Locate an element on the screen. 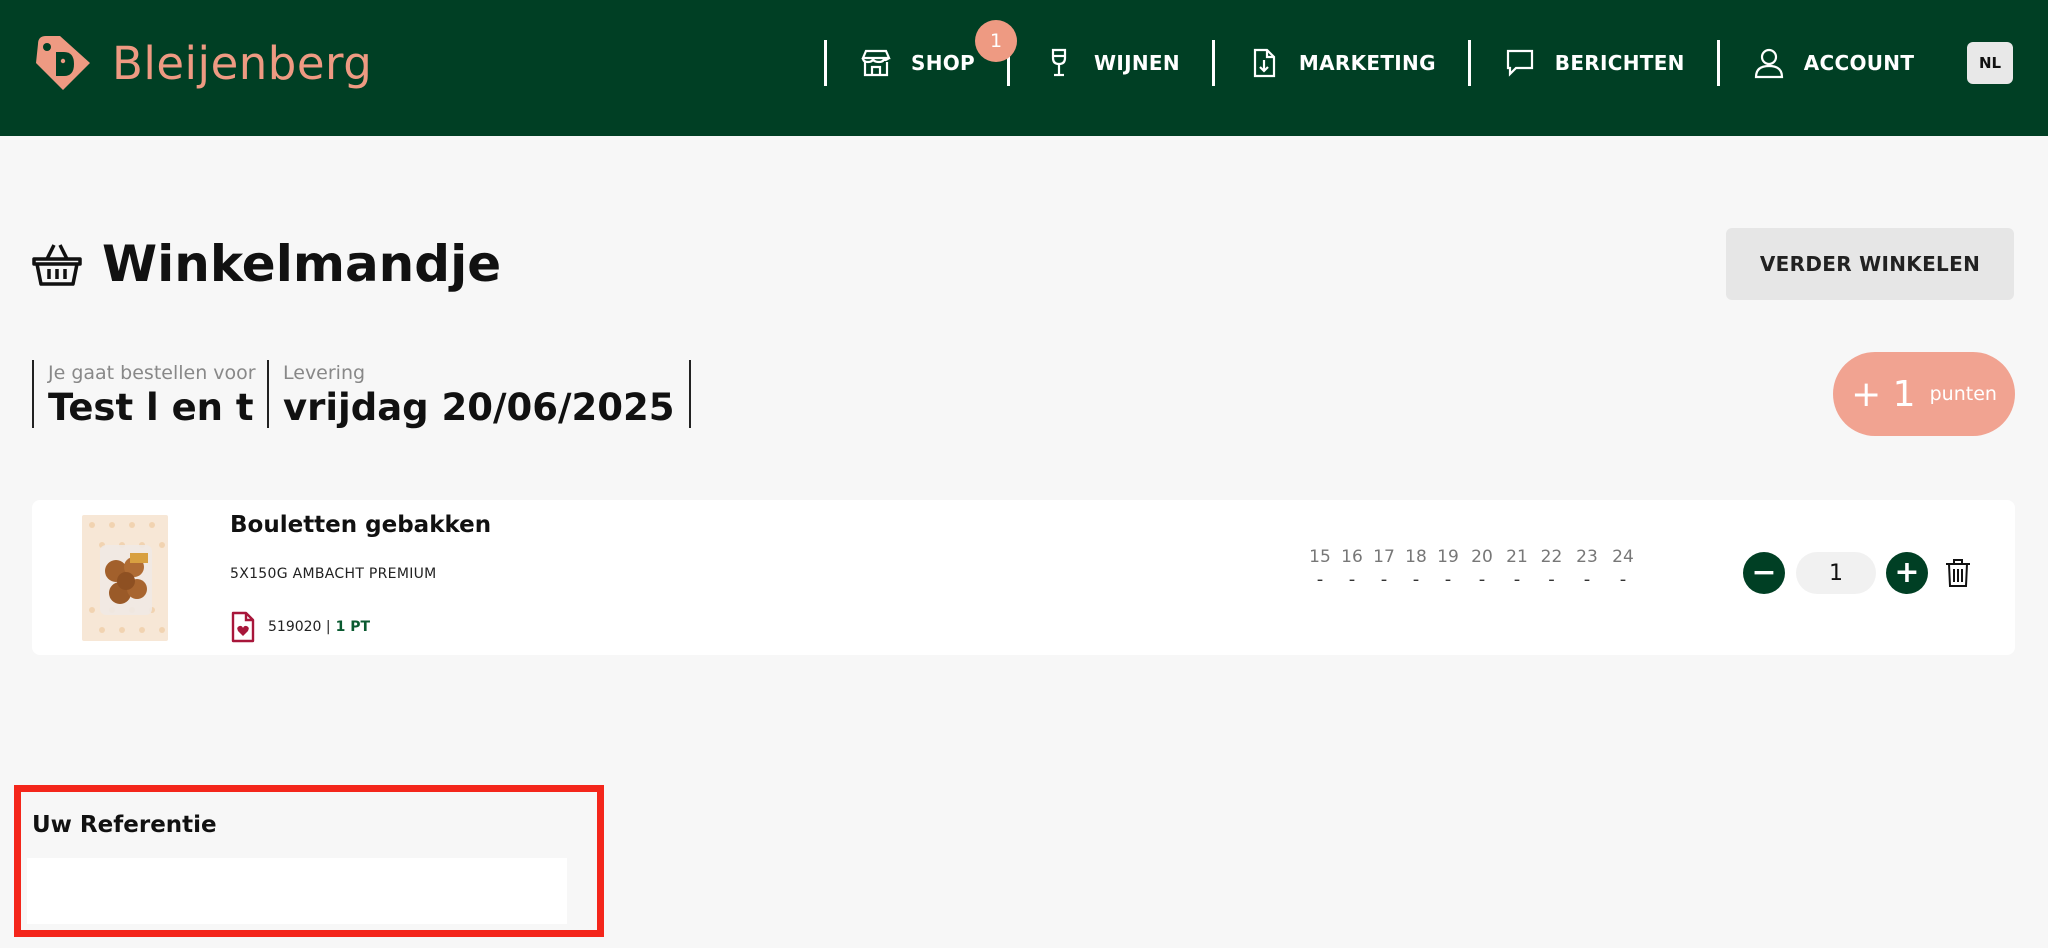  points-label: punten is located at coordinates (1963, 394).